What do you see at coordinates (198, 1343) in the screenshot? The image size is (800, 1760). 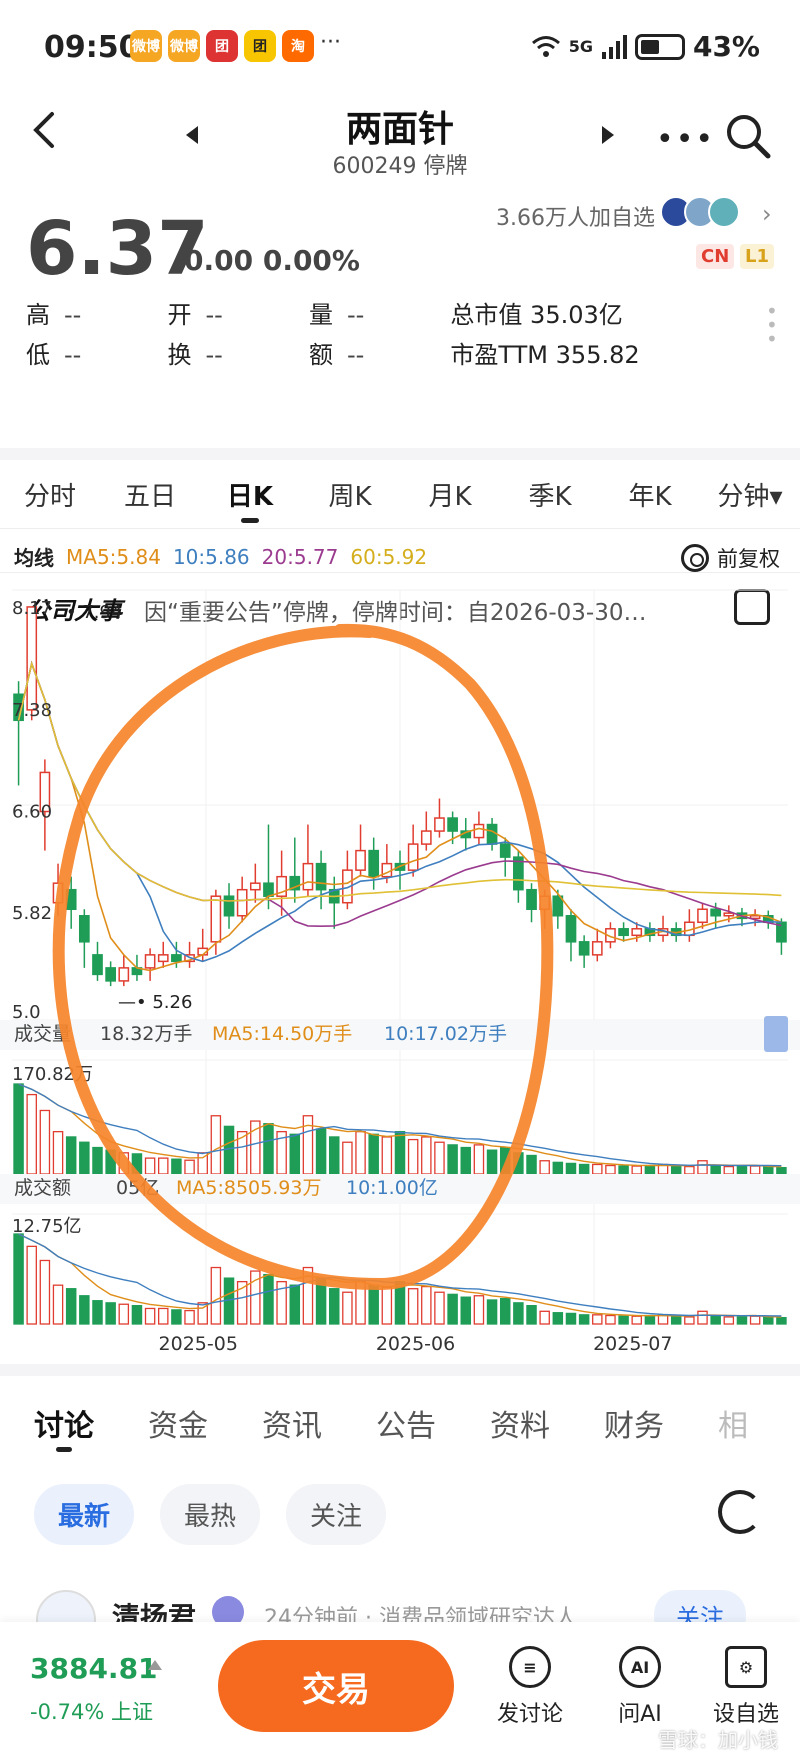 I see `x-axis-label: 2025-05` at bounding box center [198, 1343].